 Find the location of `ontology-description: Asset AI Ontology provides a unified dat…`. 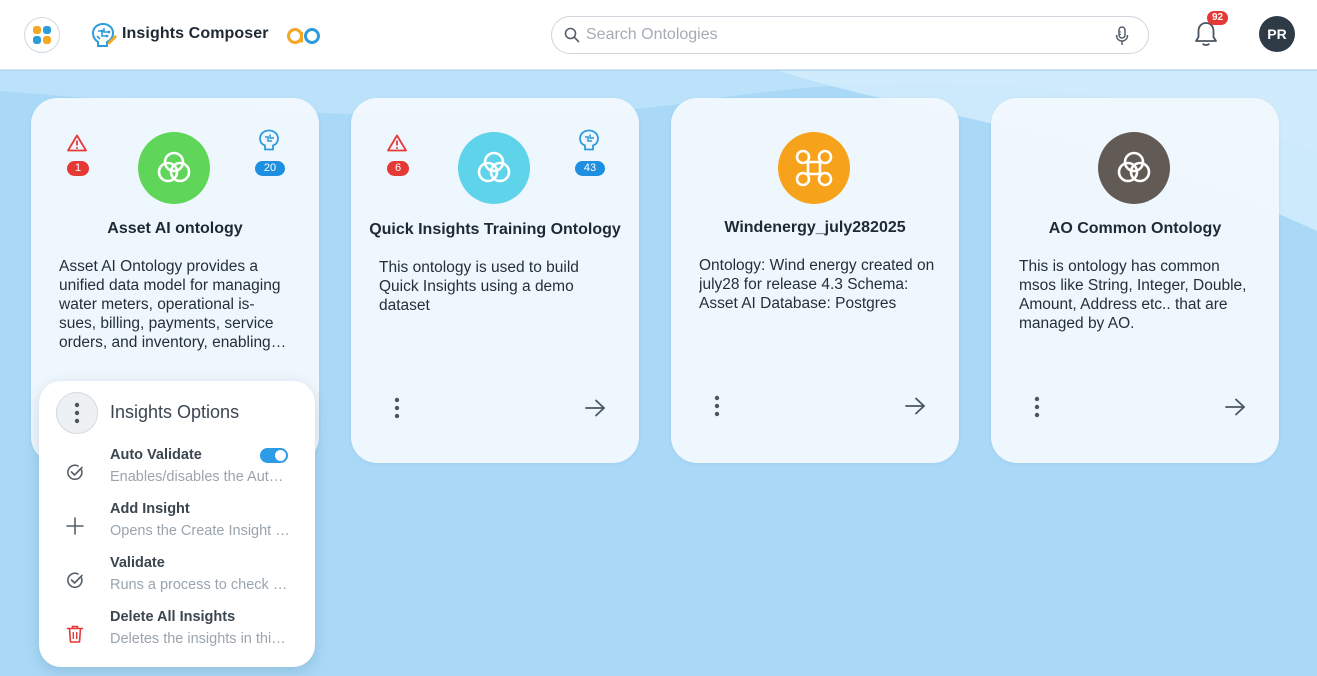

ontology-description: Asset AI Ontology provides a unified dat… is located at coordinates (170, 304).